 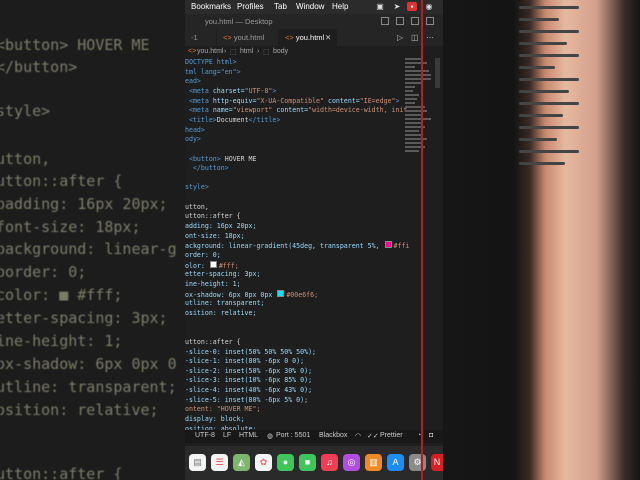 What do you see at coordinates (193, 139) in the screenshot?
I see `code-line: ody>` at bounding box center [193, 139].